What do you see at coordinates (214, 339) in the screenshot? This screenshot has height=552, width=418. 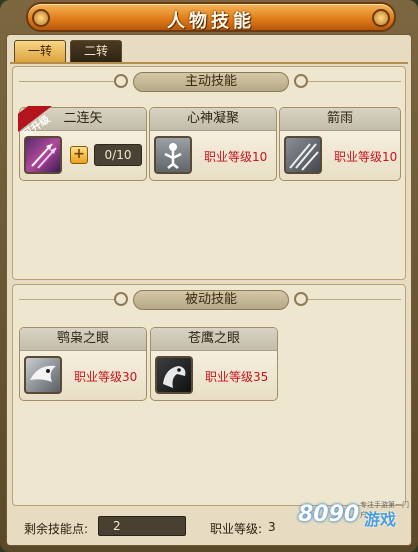 I see `skill-name: 苍鹰之眼` at bounding box center [214, 339].